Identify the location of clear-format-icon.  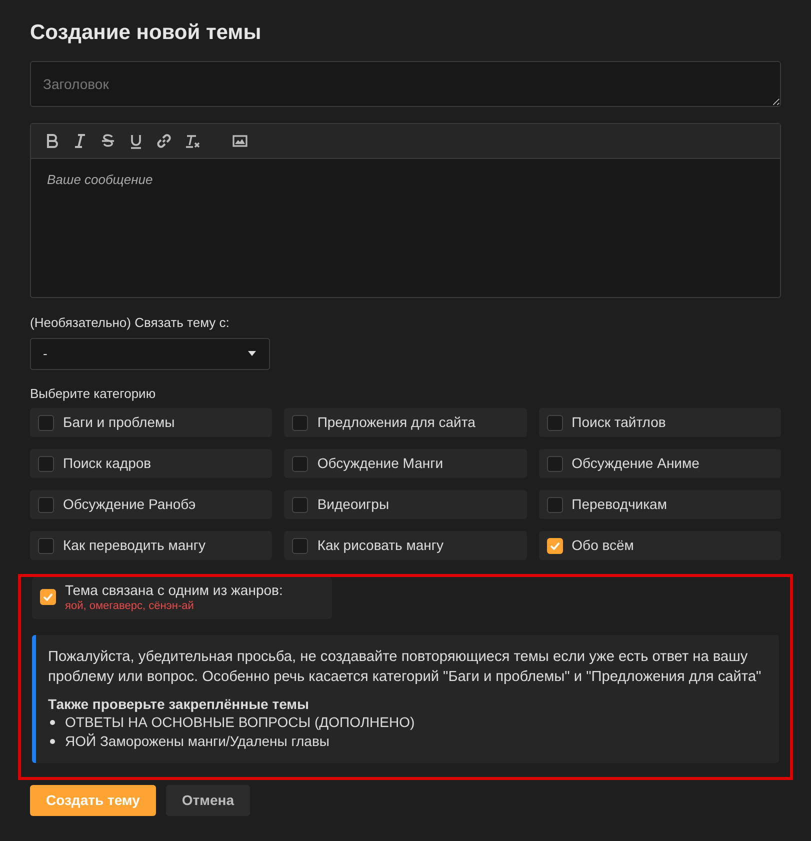
(192, 141).